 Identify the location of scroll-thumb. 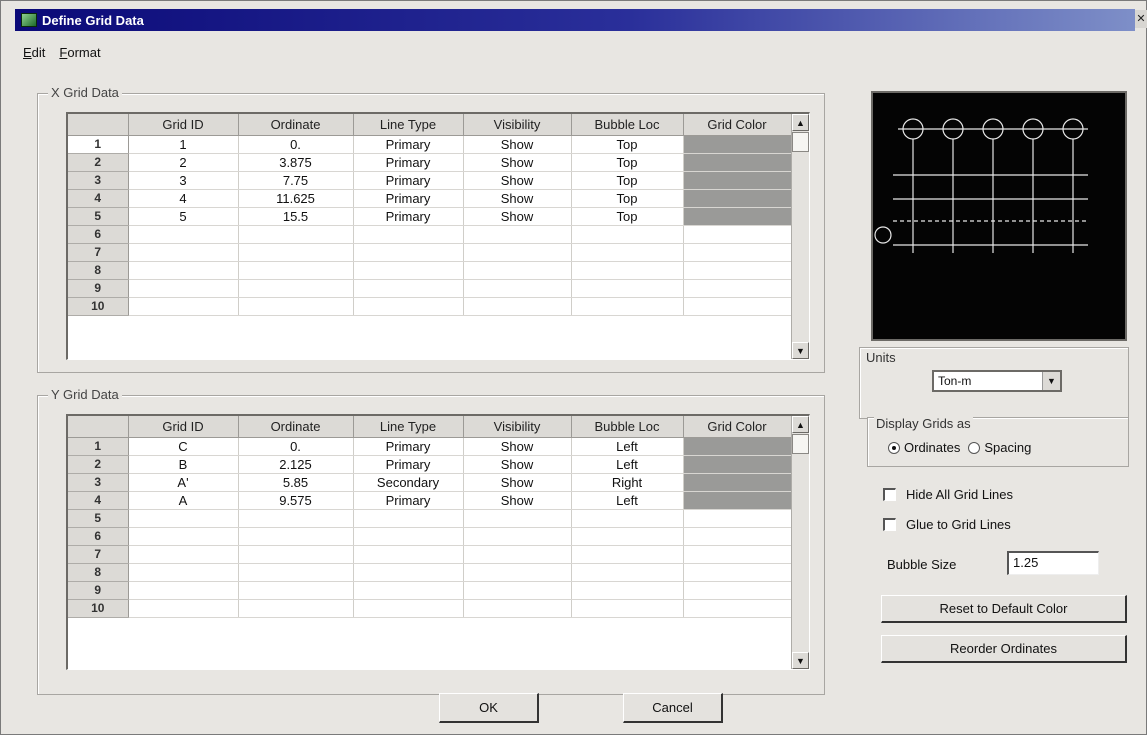
(800, 142).